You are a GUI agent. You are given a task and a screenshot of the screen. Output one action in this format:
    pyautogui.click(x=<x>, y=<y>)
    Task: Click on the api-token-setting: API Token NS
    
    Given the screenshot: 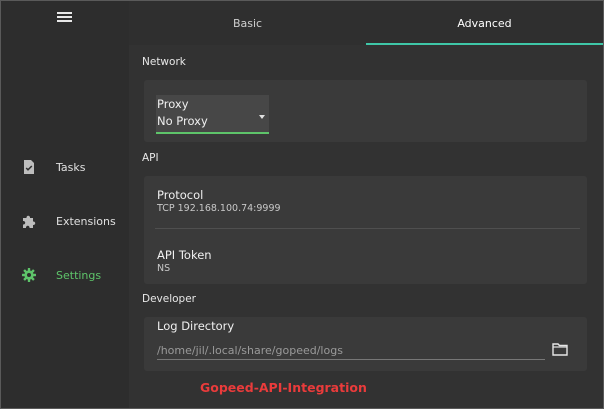 What is the action you would take?
    pyautogui.click(x=365, y=256)
    